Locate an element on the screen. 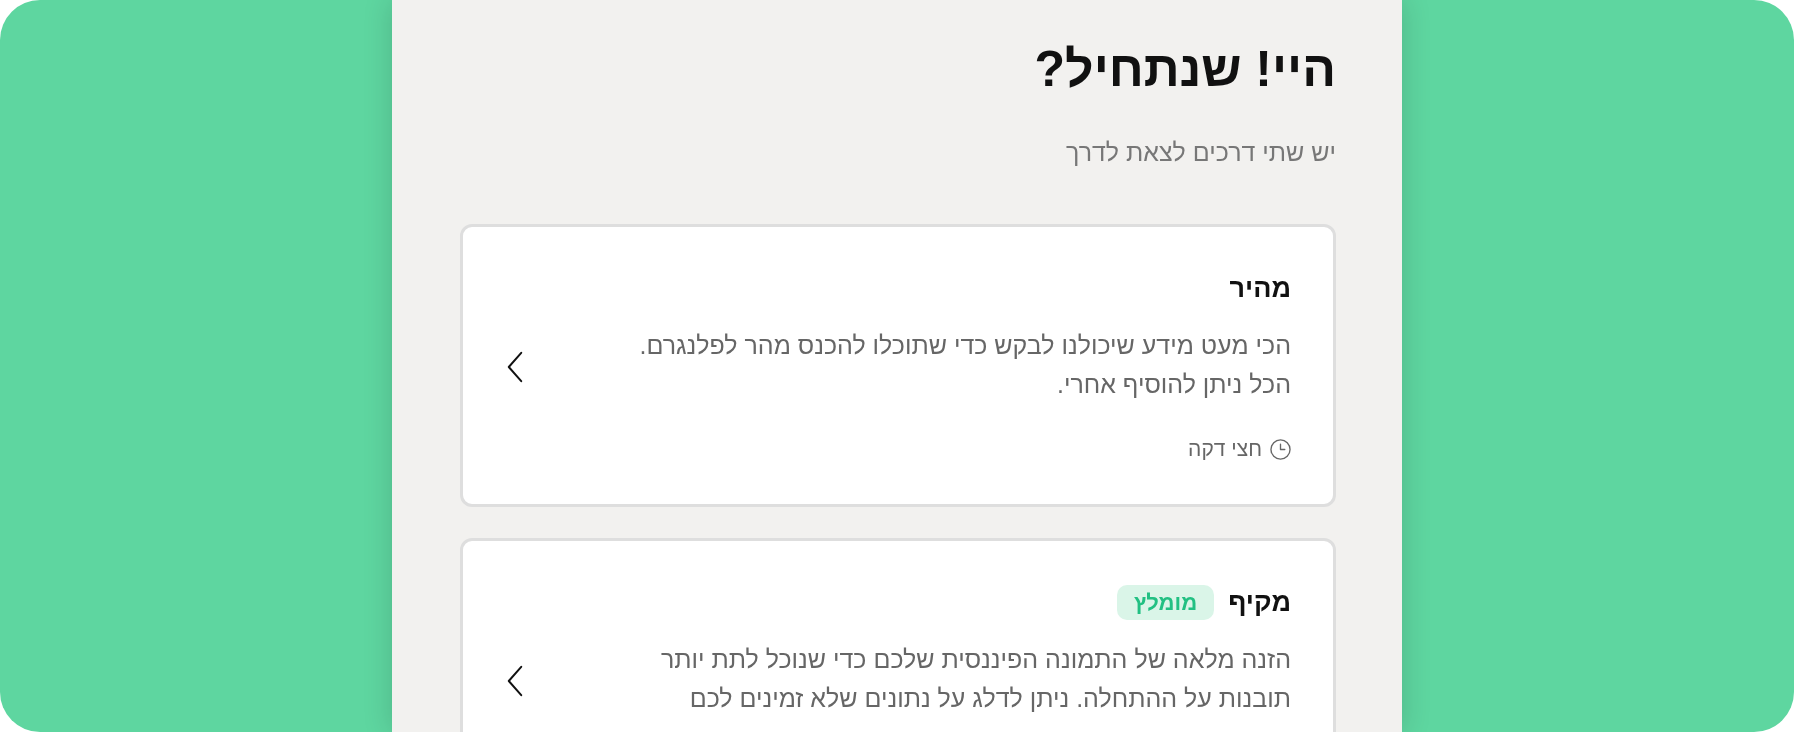 Image resolution: width=1794 pixels, height=732 pixels. option-title: מקיף is located at coordinates (1259, 602).